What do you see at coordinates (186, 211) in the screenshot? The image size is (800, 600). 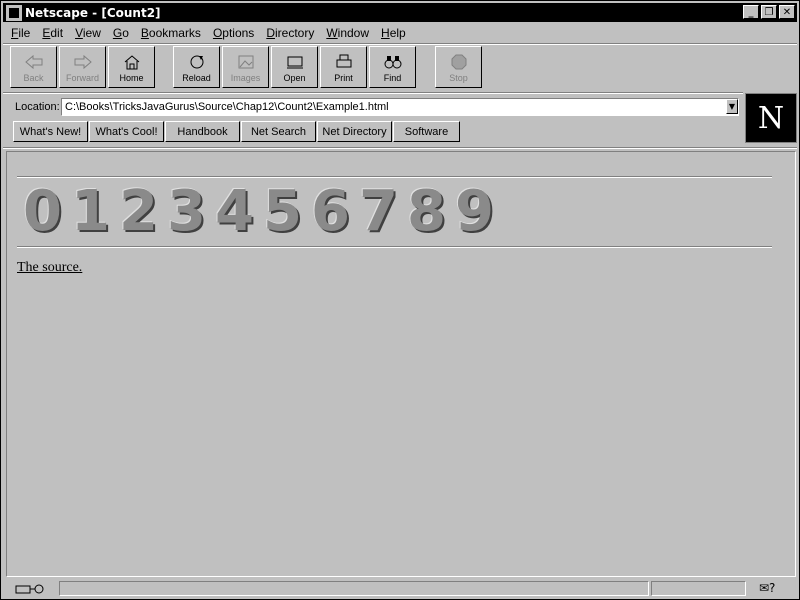 I see `digit-3: 3` at bounding box center [186, 211].